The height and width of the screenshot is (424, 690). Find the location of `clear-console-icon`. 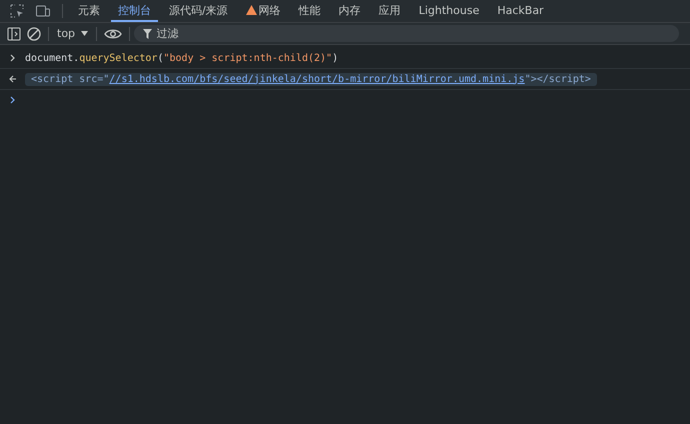

clear-console-icon is located at coordinates (34, 33).